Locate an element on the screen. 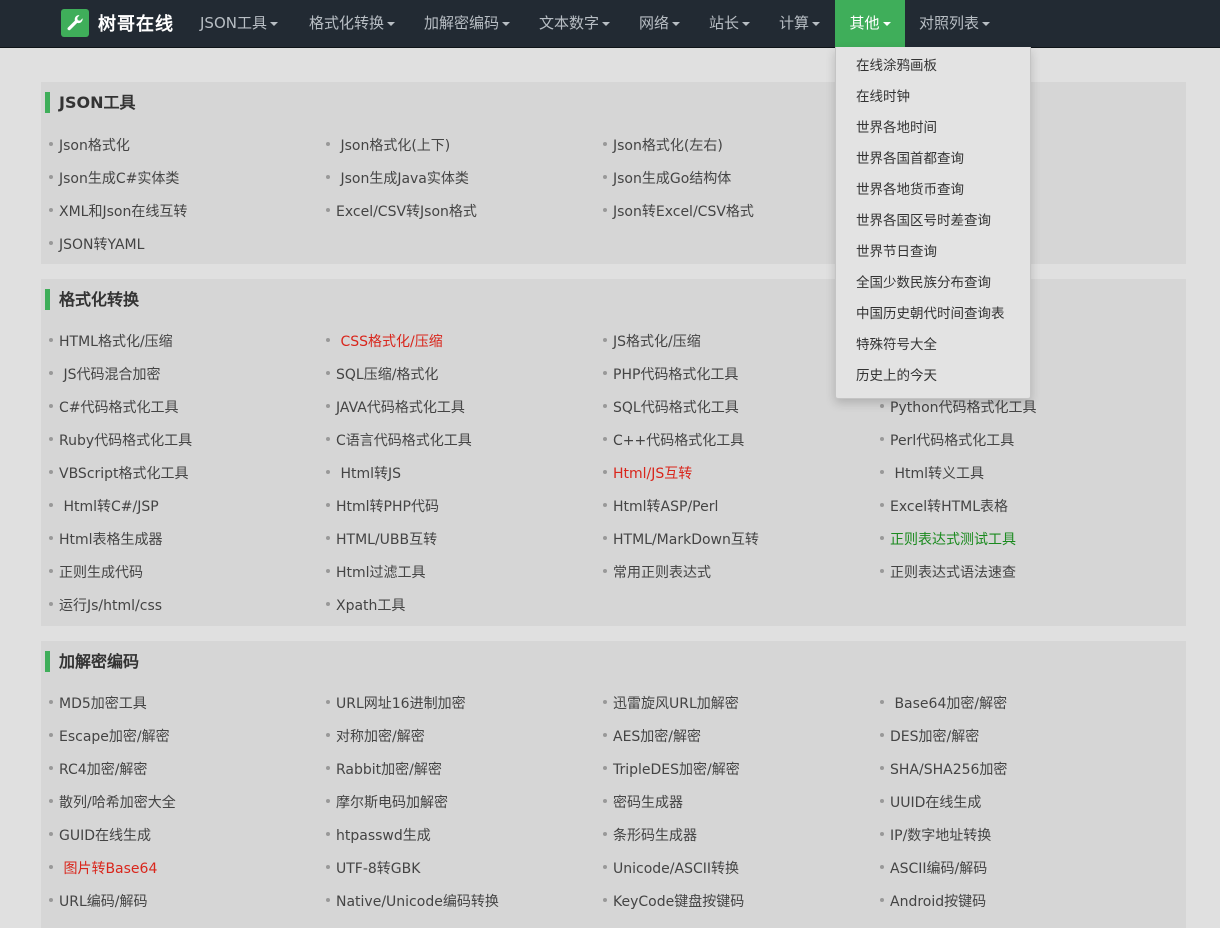 The width and height of the screenshot is (1220, 928). tool-link: PHP代码格式化工具 is located at coordinates (670, 375).